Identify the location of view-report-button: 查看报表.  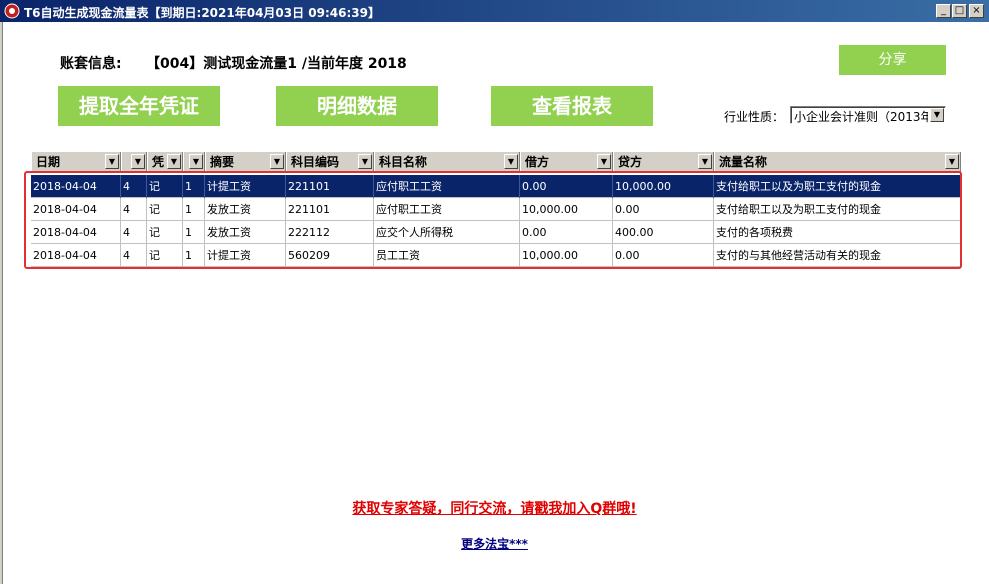
(572, 106).